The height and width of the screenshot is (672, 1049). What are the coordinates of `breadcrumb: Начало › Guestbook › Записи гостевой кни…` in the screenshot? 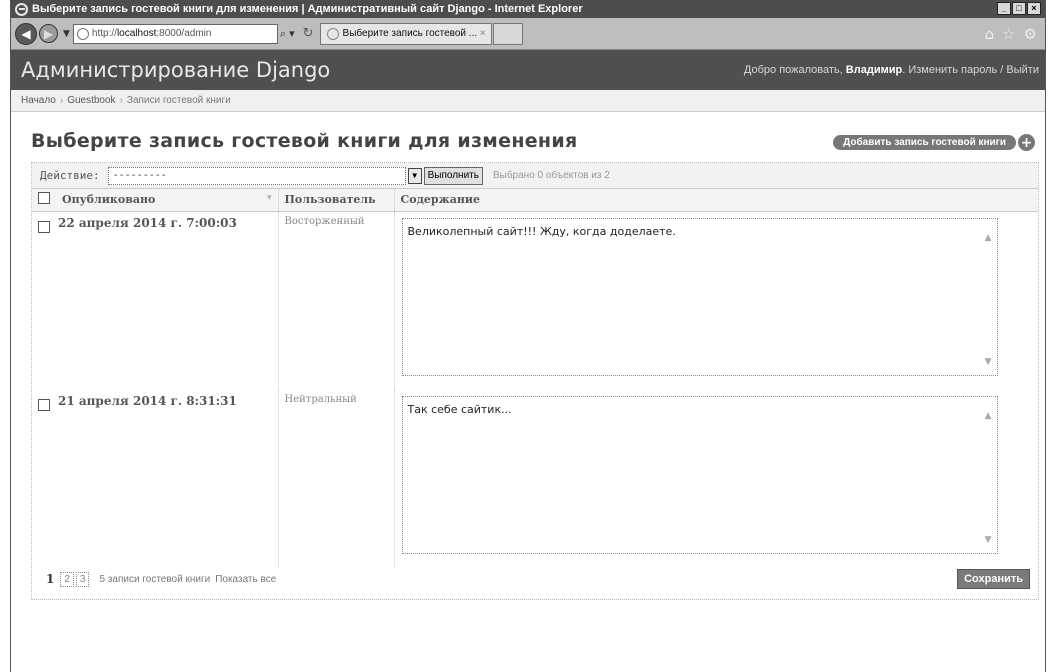 It's located at (528, 101).